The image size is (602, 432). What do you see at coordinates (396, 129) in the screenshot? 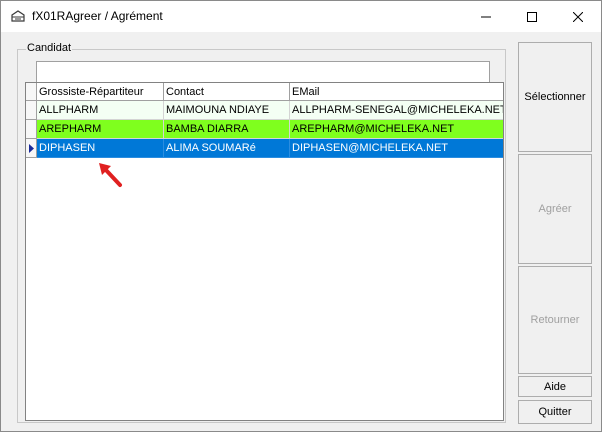
I see `cell-email: AREPHARM@MICHELEKA.NET` at bounding box center [396, 129].